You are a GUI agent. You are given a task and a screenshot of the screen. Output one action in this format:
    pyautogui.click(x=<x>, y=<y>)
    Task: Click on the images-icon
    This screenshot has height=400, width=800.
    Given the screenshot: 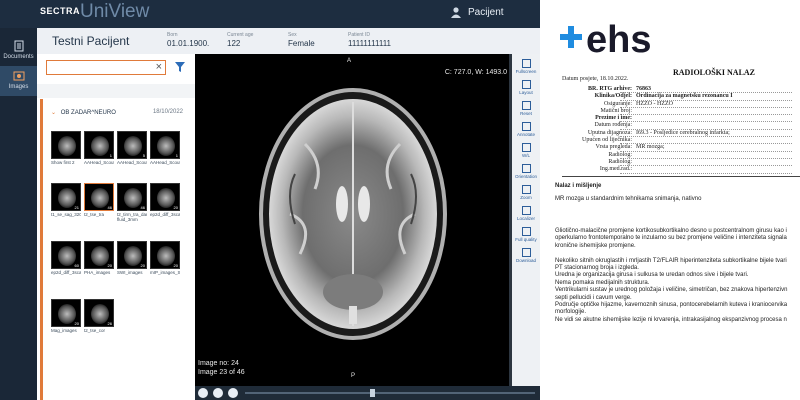 What is the action you would take?
    pyautogui.click(x=18, y=76)
    